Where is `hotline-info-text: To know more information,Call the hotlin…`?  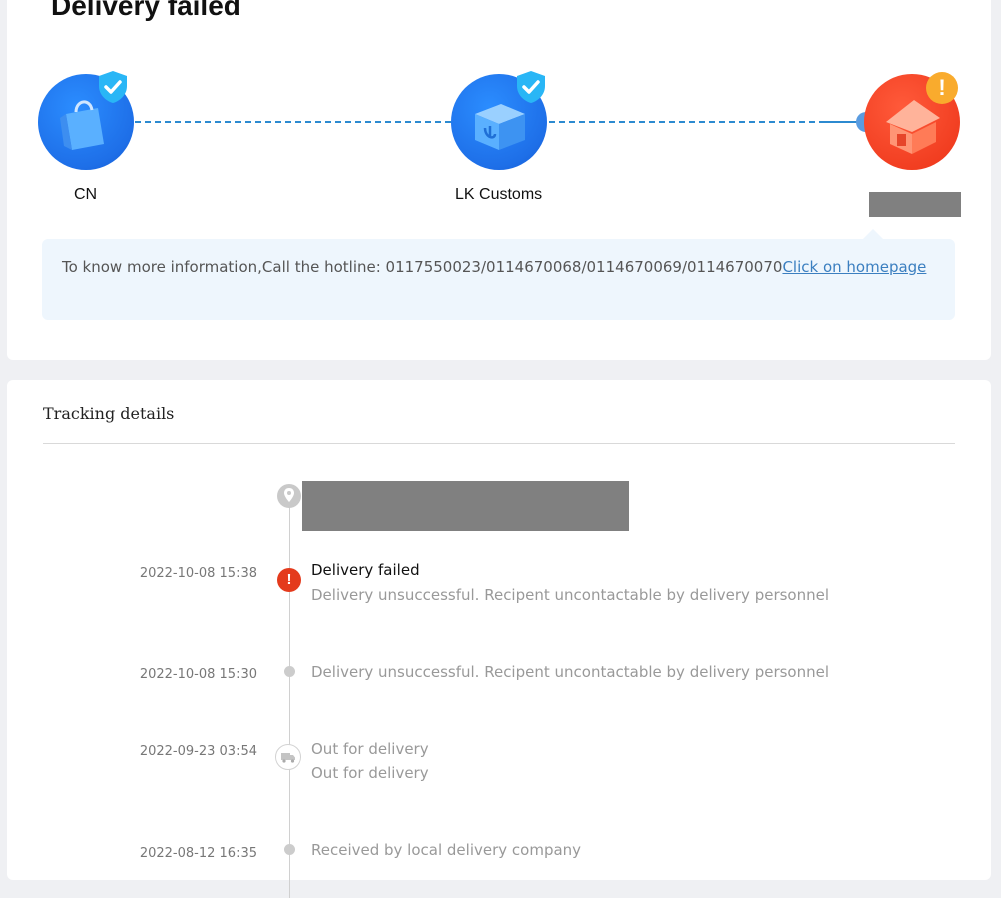 hotline-info-text: To know more information,Call the hotlin… is located at coordinates (422, 267).